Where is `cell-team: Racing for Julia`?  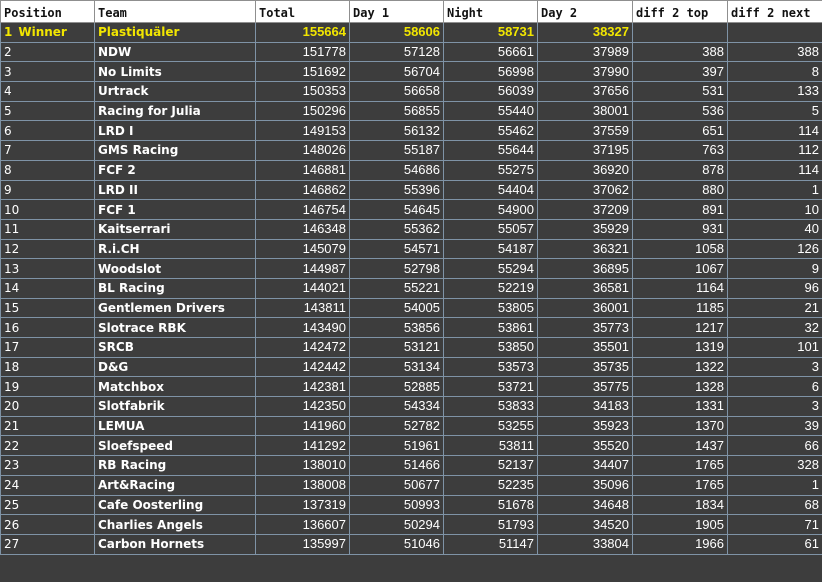 cell-team: Racing for Julia is located at coordinates (175, 111).